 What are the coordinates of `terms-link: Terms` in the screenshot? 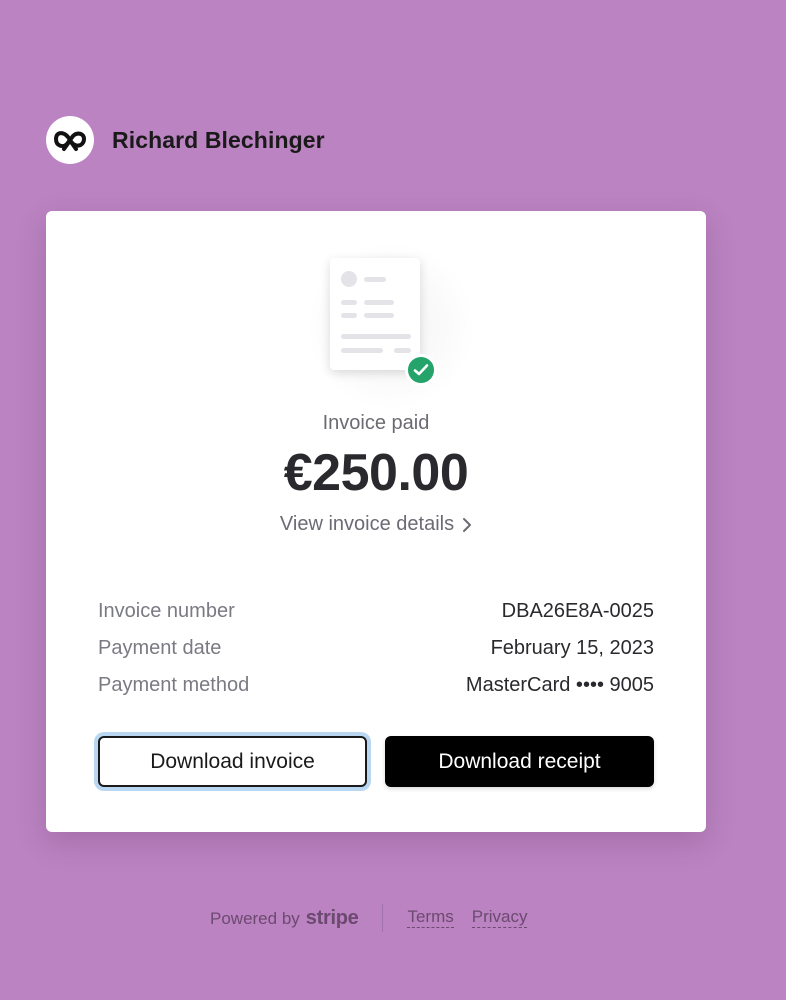 It's located at (430, 917).